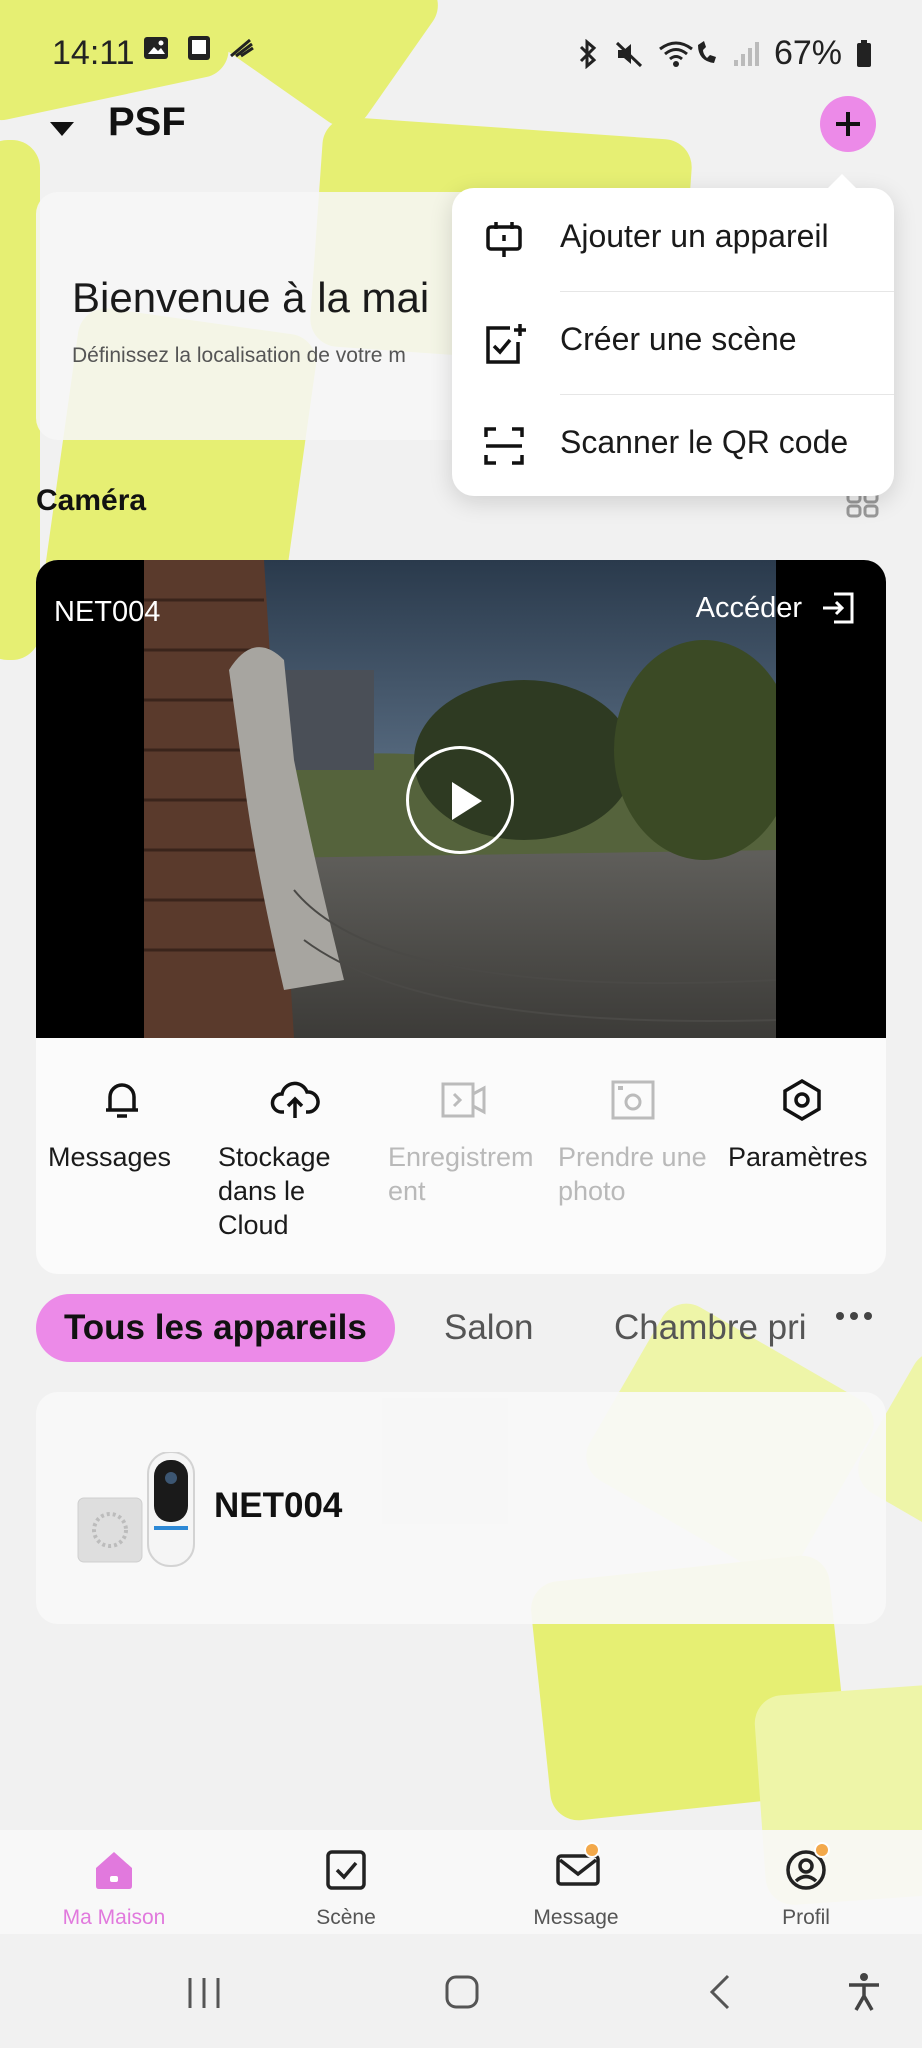 Image resolution: width=922 pixels, height=2048 pixels. What do you see at coordinates (122, 1100) in the screenshot?
I see `bell-icon` at bounding box center [122, 1100].